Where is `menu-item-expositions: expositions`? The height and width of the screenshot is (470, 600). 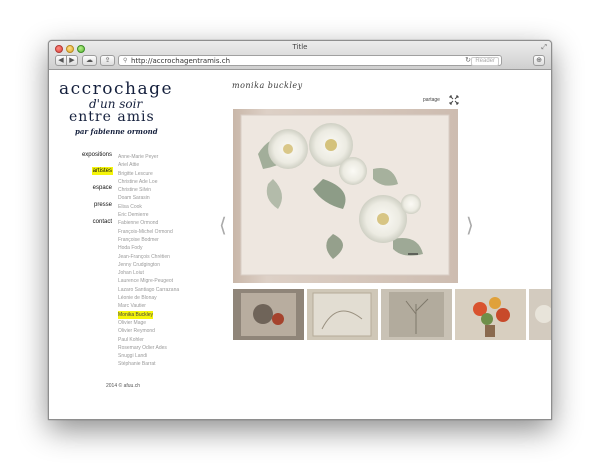 menu-item-expositions: expositions is located at coordinates (97, 155).